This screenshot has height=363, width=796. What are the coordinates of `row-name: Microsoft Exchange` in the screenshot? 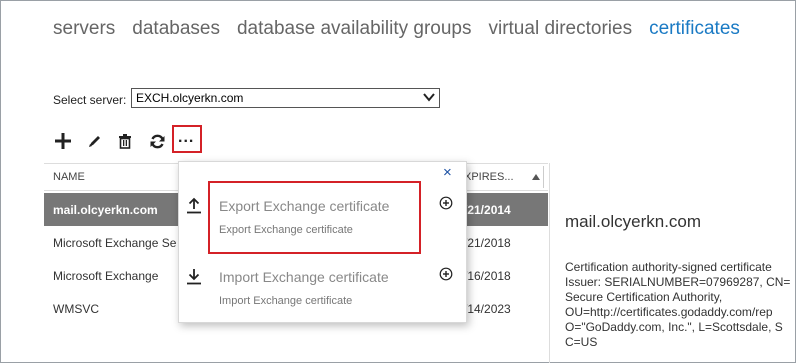 It's located at (106, 276).